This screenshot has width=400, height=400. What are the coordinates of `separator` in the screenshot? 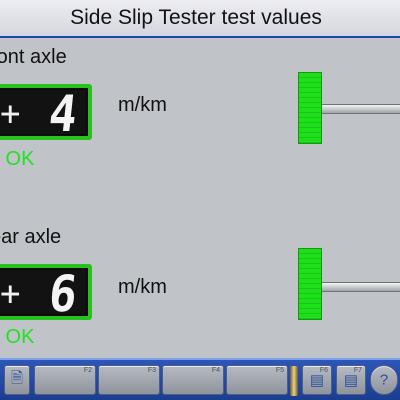 It's located at (294, 381).